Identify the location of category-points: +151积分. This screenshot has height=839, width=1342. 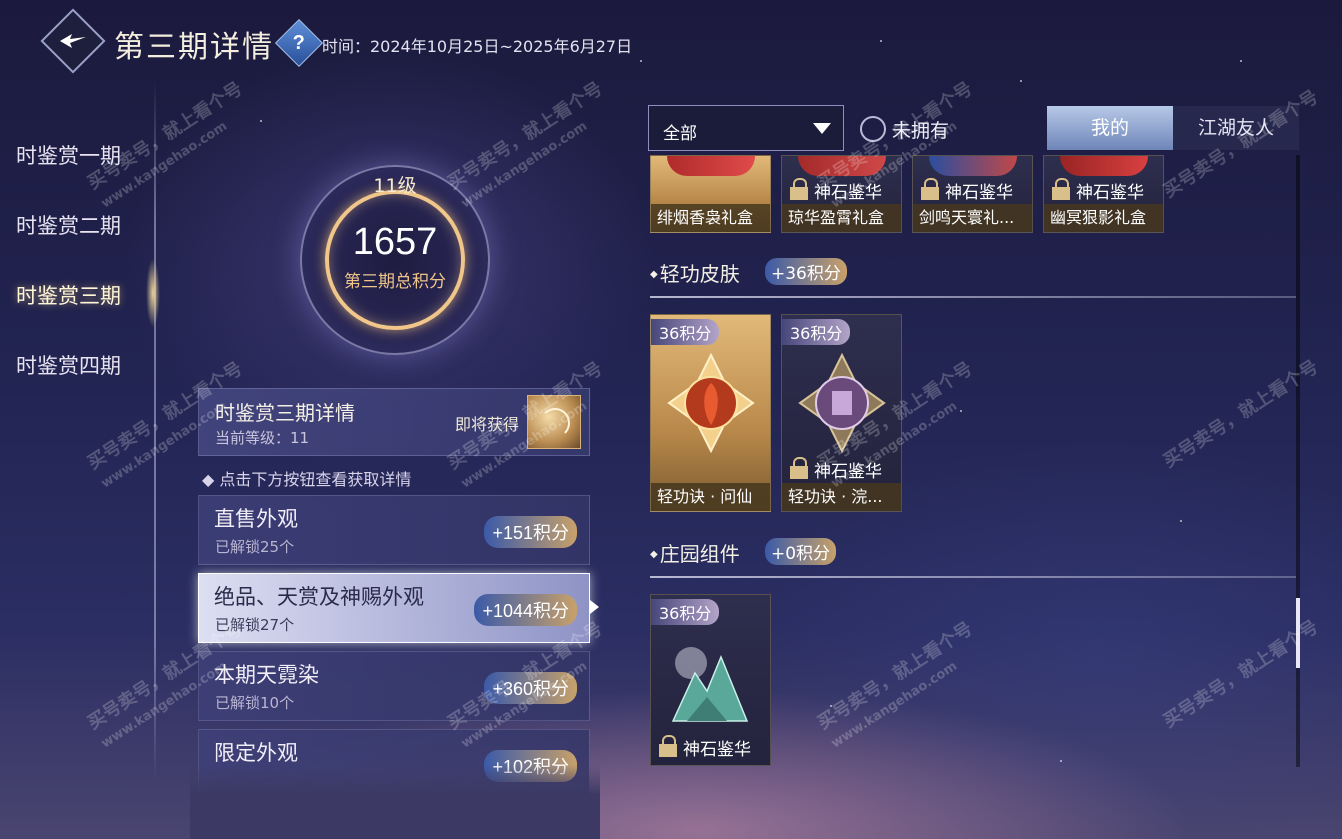
(530, 532).